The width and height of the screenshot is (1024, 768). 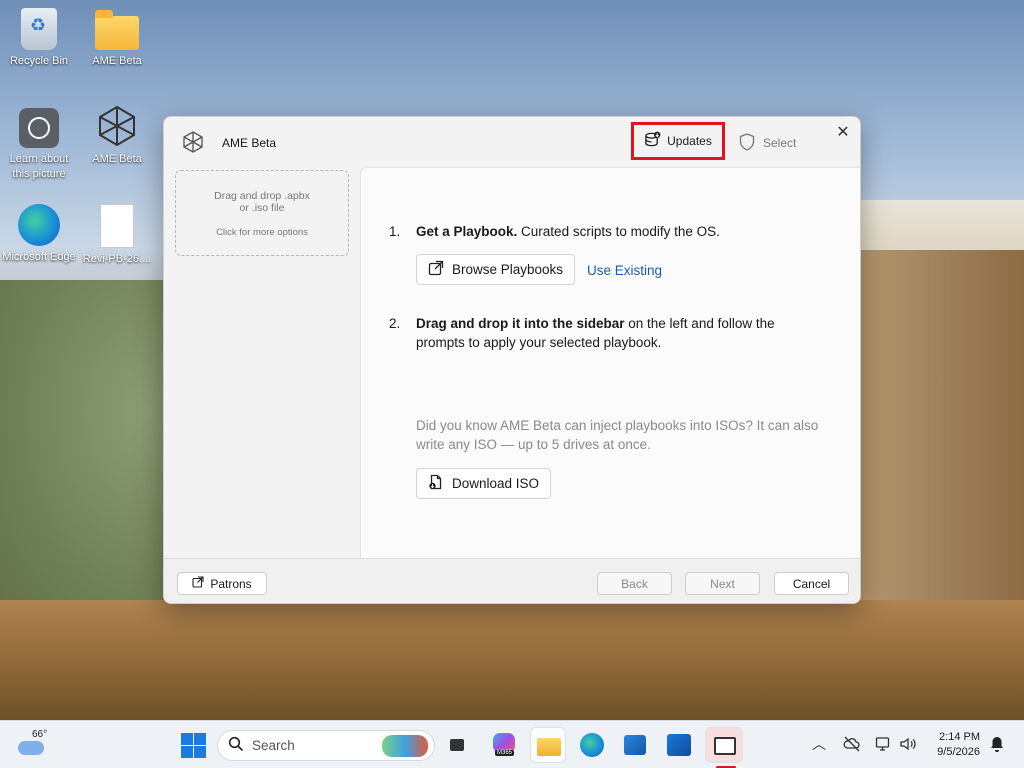 I want to click on desktop-icon-learn-about-picture: Learn about this picture, so click(x=39, y=145).